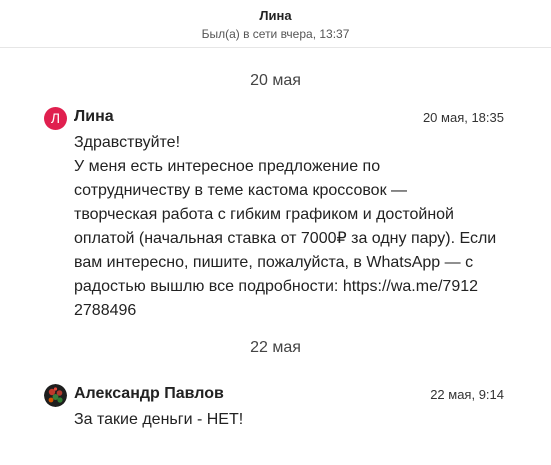  What do you see at coordinates (275, 347) in the screenshot?
I see `date-separator: 22 мая` at bounding box center [275, 347].